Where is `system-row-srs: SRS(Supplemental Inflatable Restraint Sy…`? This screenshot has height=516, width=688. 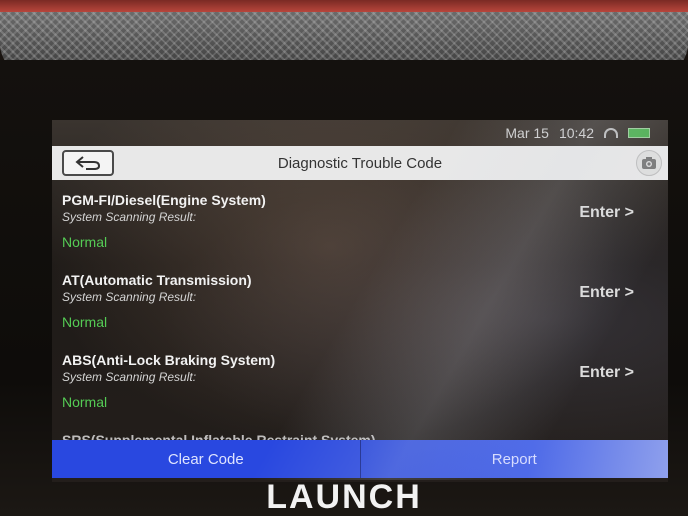 system-row-srs: SRS(Supplemental Inflatable Restraint Sy… is located at coordinates (360, 431).